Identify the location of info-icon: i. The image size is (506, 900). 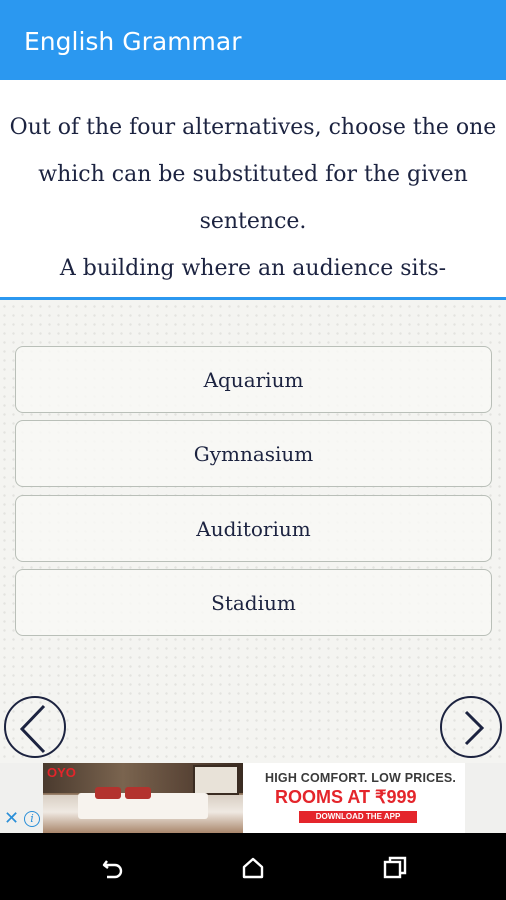
(32, 819).